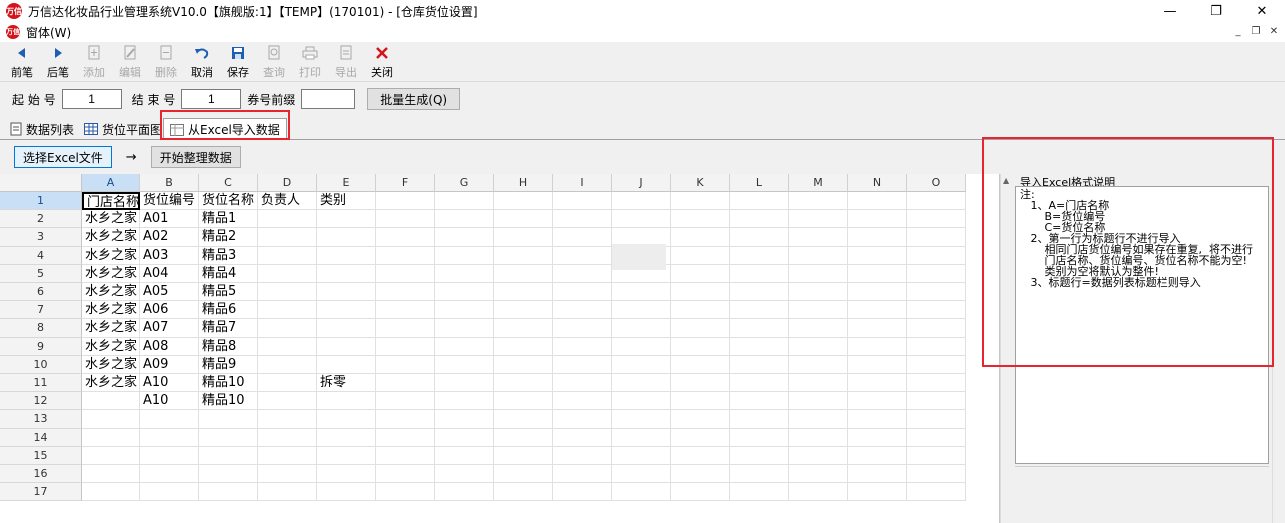  I want to click on close-button: 关闭, so click(382, 62).